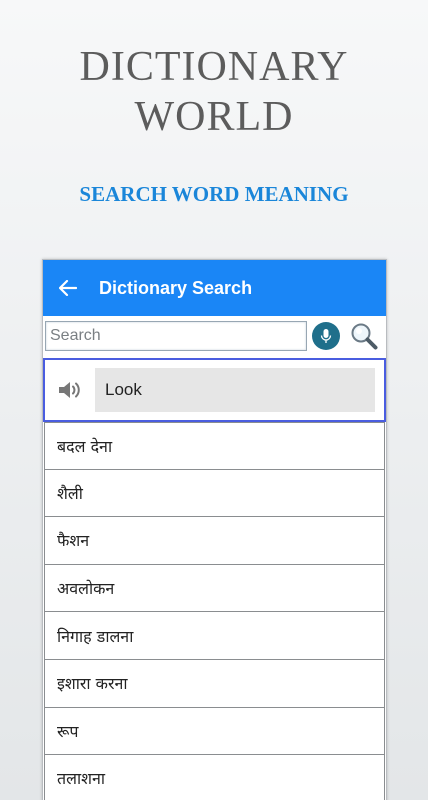 The image size is (428, 800). I want to click on promo-title-line2: WORLD, so click(214, 117).